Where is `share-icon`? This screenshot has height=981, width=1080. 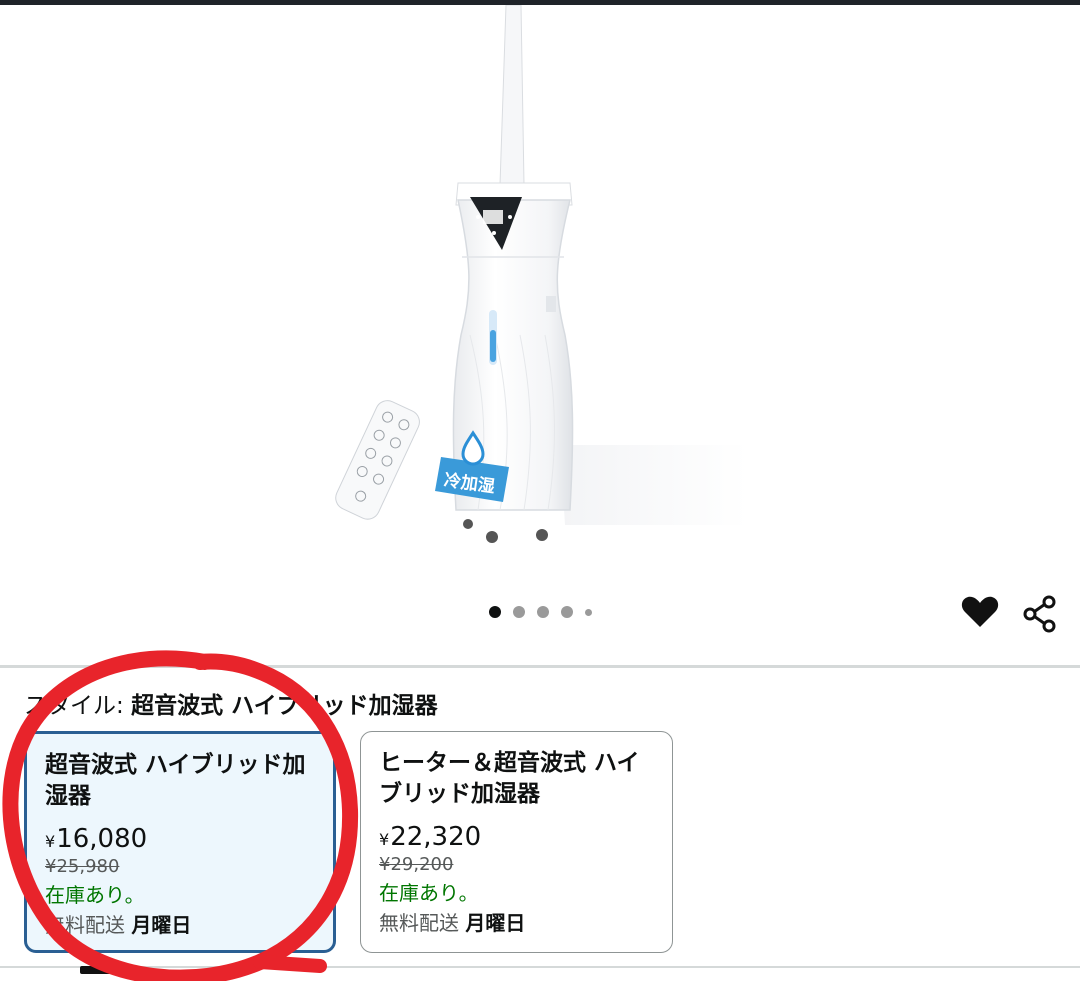
share-icon is located at coordinates (1040, 614).